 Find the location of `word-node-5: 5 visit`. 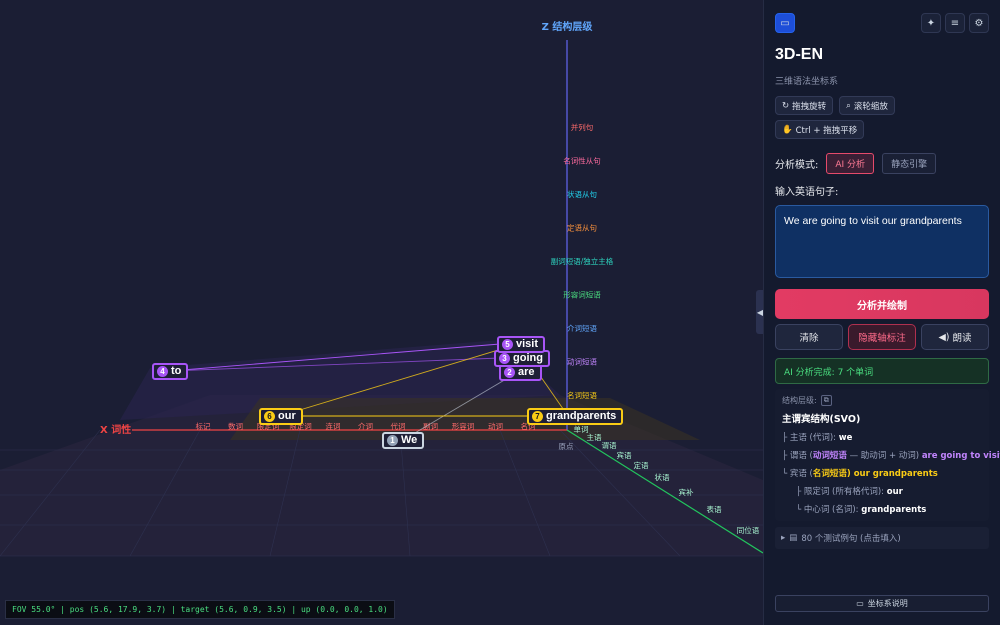

word-node-5: 5 visit is located at coordinates (521, 344).